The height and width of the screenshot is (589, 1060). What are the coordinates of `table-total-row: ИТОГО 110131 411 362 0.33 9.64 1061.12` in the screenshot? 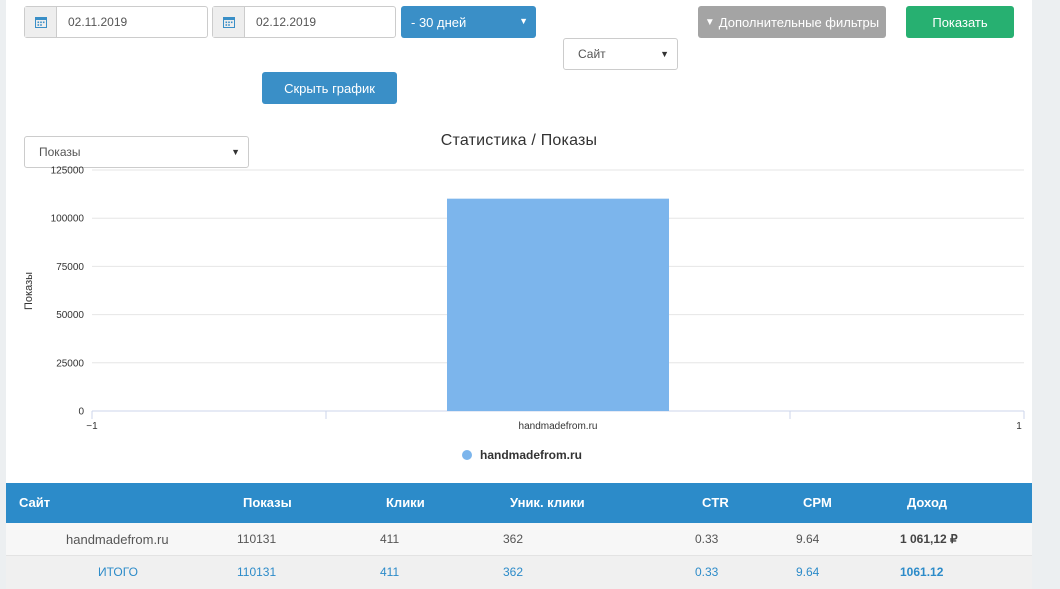 It's located at (519, 572).